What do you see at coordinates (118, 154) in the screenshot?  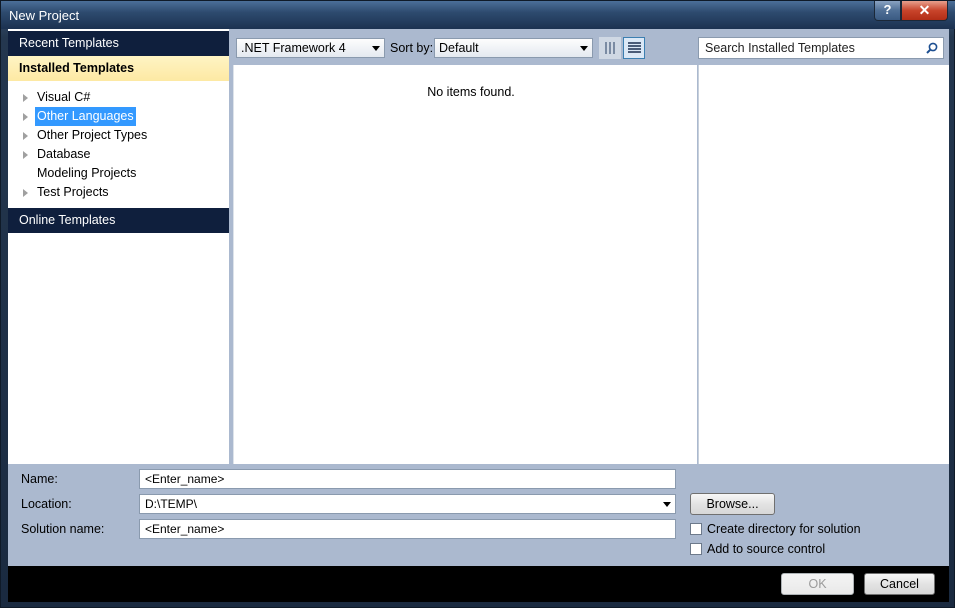 I see `tree-item-database: Database` at bounding box center [118, 154].